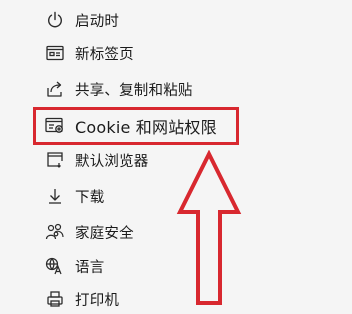 This screenshot has height=314, width=352. What do you see at coordinates (55, 126) in the screenshot?
I see `site-permissions-icon` at bounding box center [55, 126].